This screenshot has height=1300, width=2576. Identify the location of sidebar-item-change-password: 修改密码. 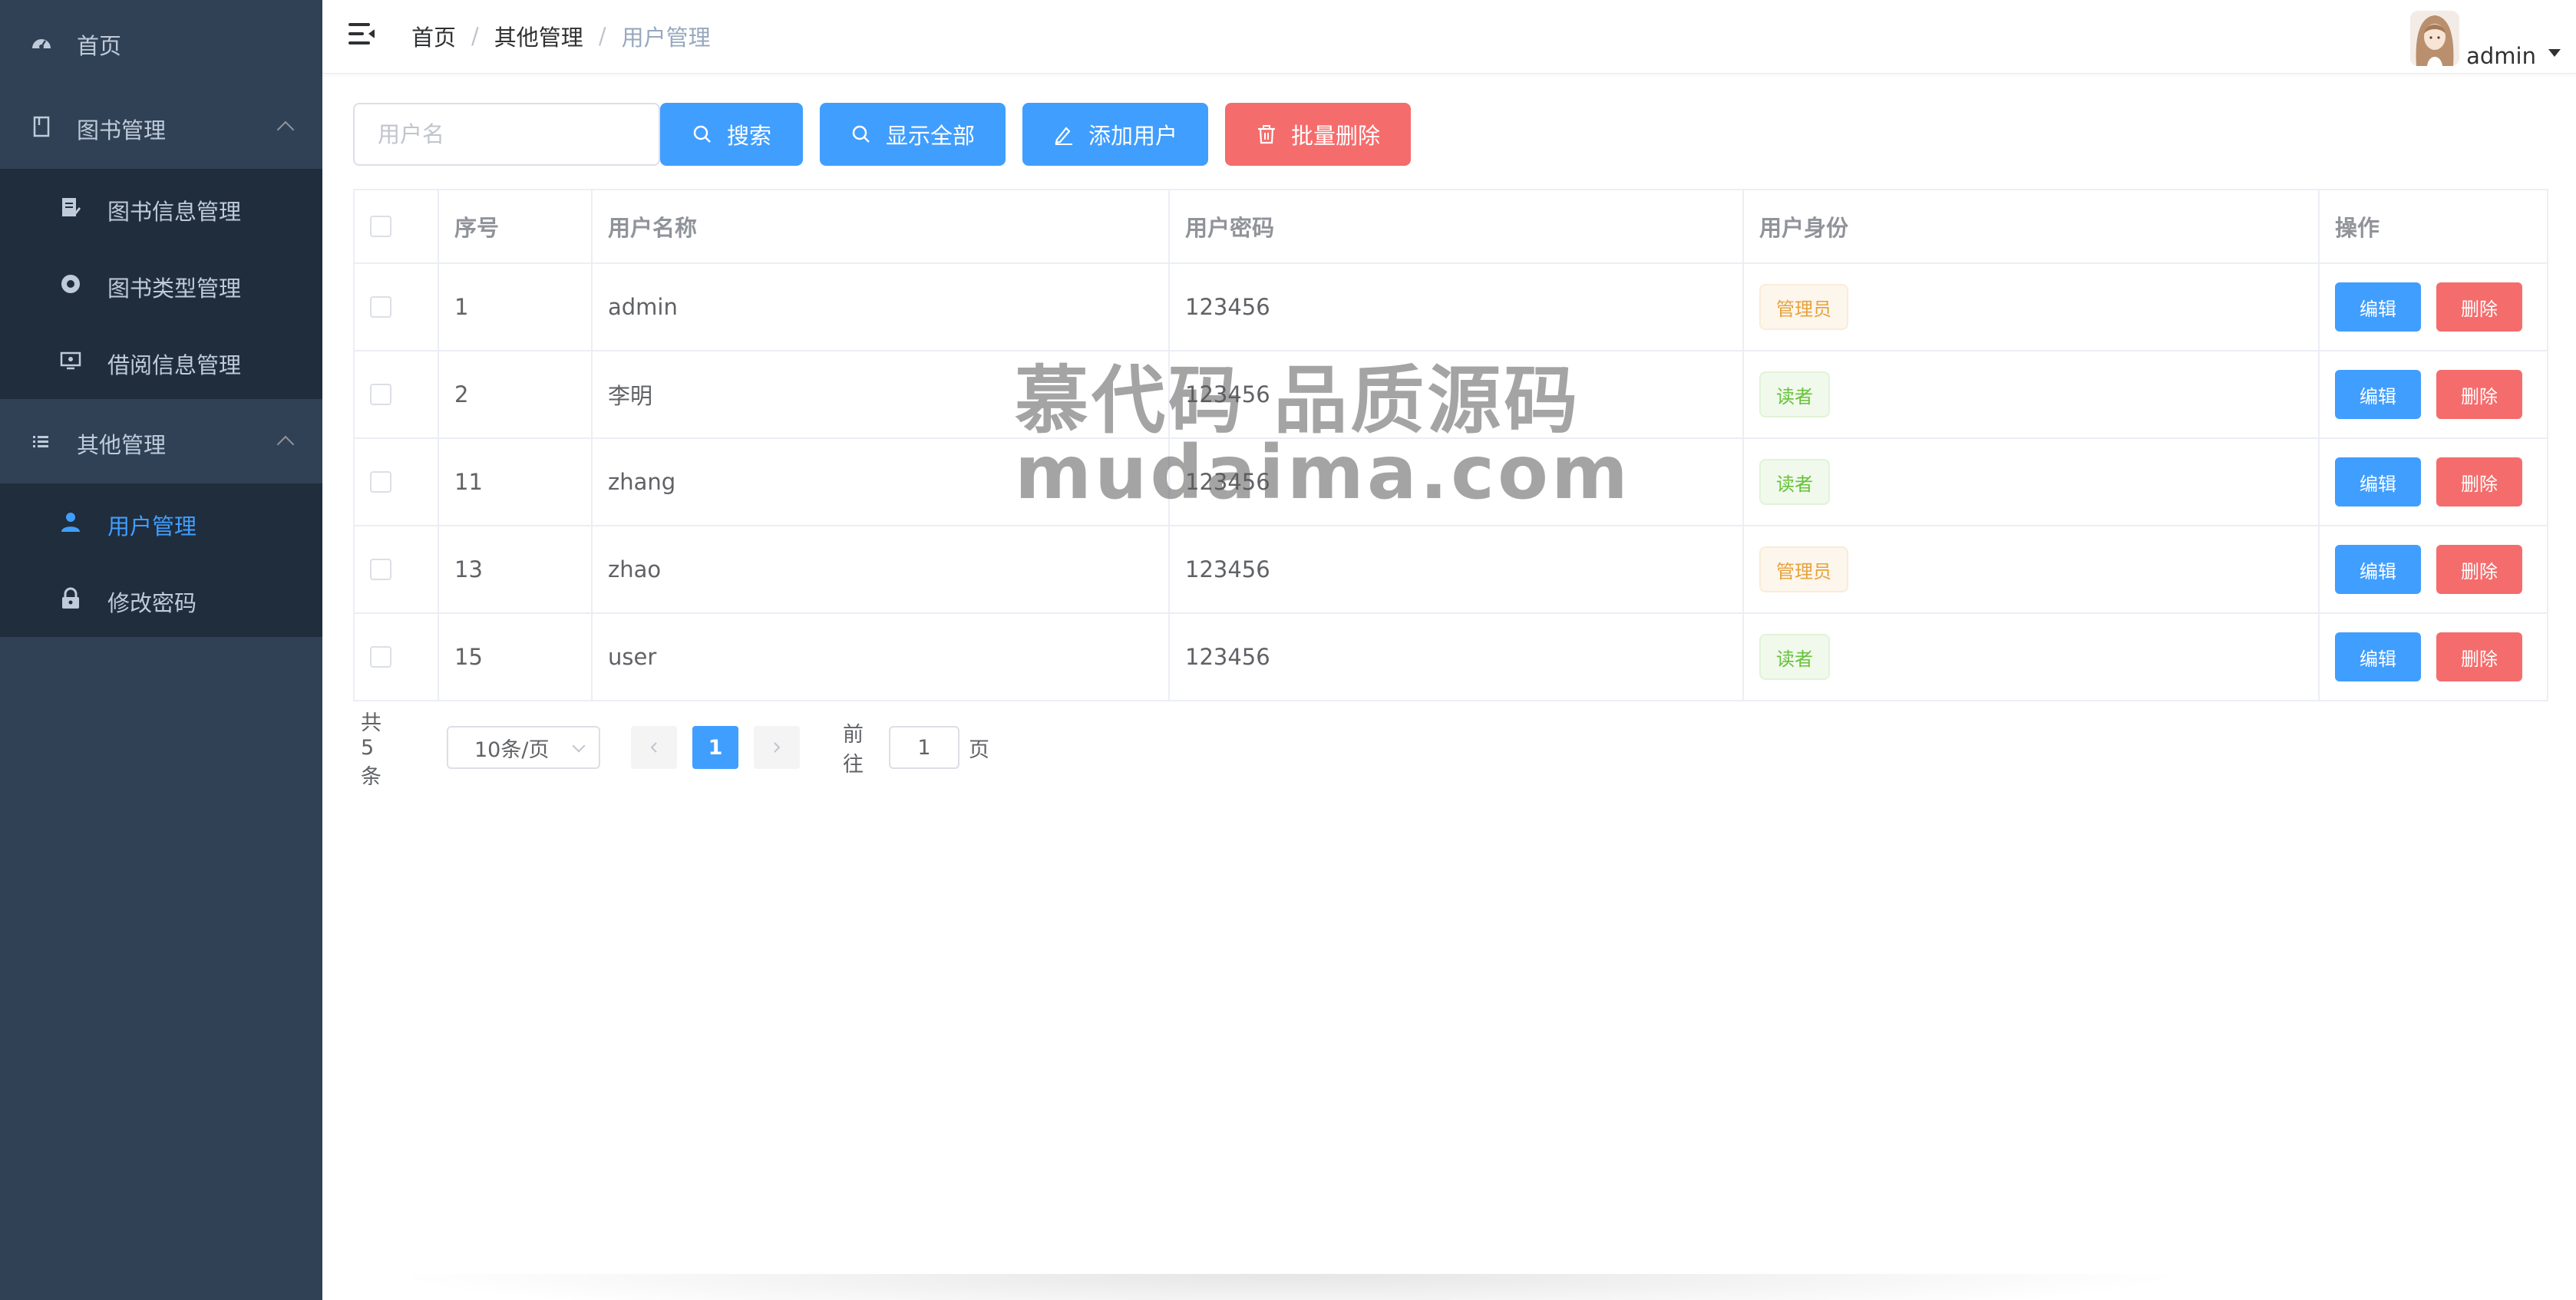
(161, 598).